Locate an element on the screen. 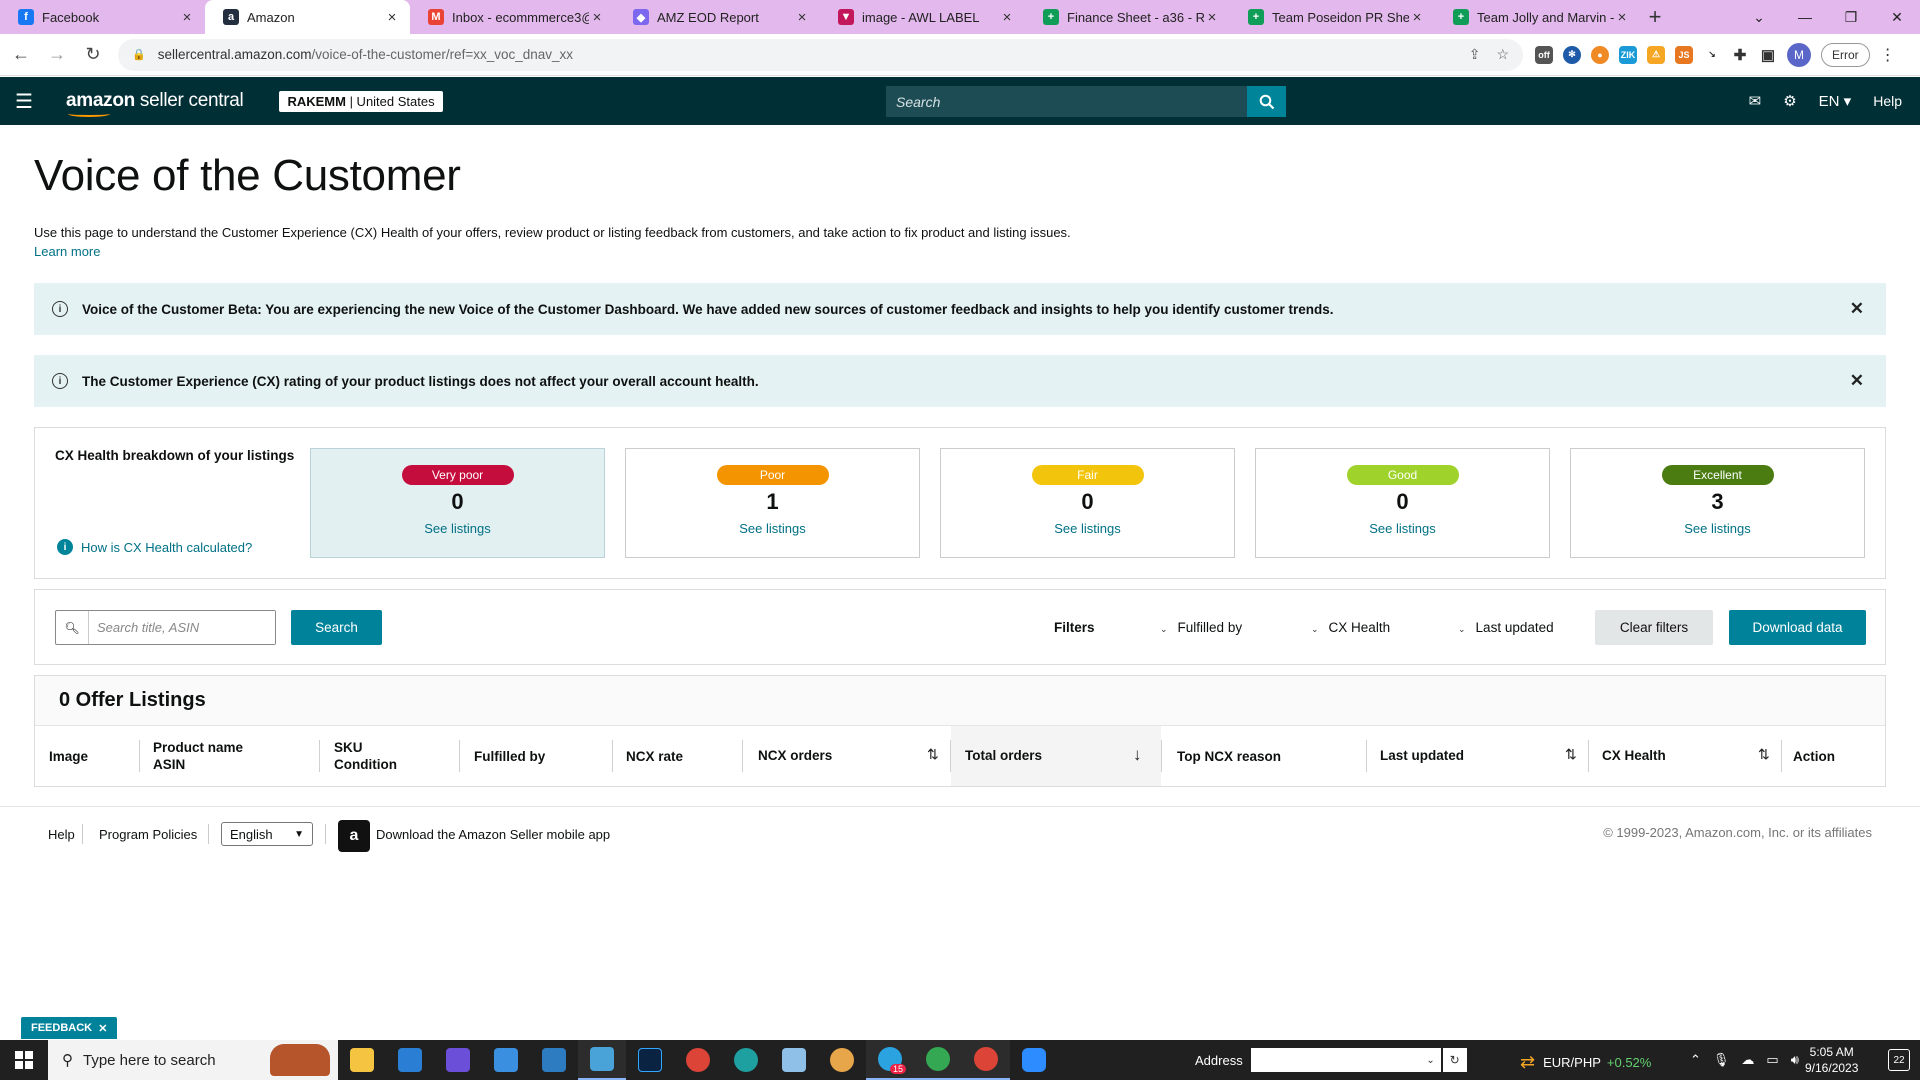 The width and height of the screenshot is (1920, 1080). extension-off-icon: off is located at coordinates (1544, 54).